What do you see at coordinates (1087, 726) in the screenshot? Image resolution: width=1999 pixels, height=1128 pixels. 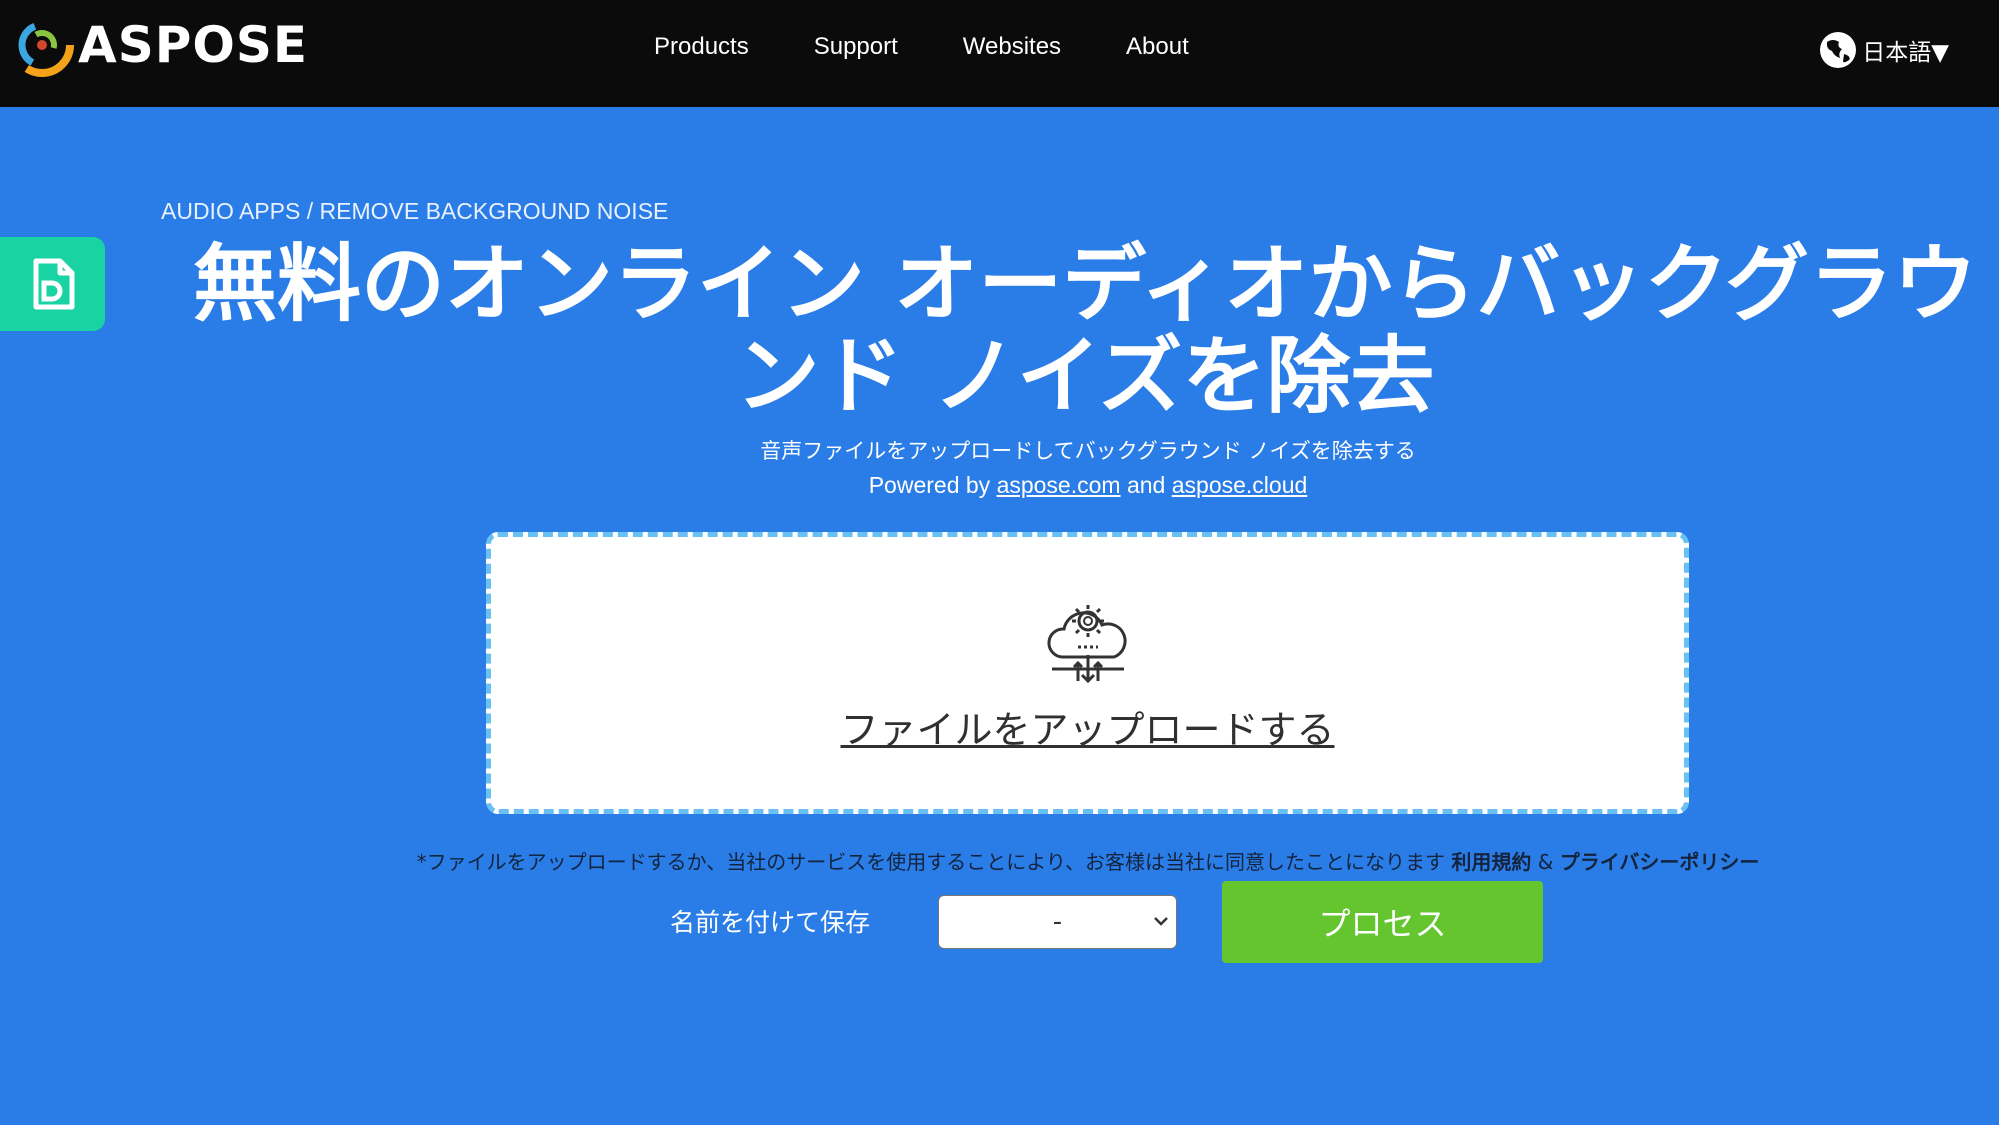 I see `upload-file-link: ファイルをアップロードする` at bounding box center [1087, 726].